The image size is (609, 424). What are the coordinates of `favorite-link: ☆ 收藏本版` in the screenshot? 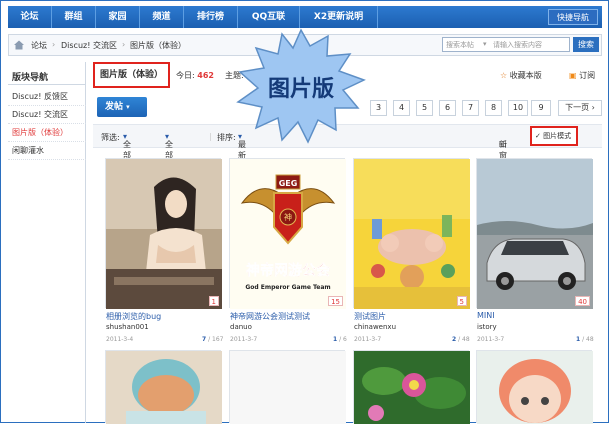 It's located at (521, 75).